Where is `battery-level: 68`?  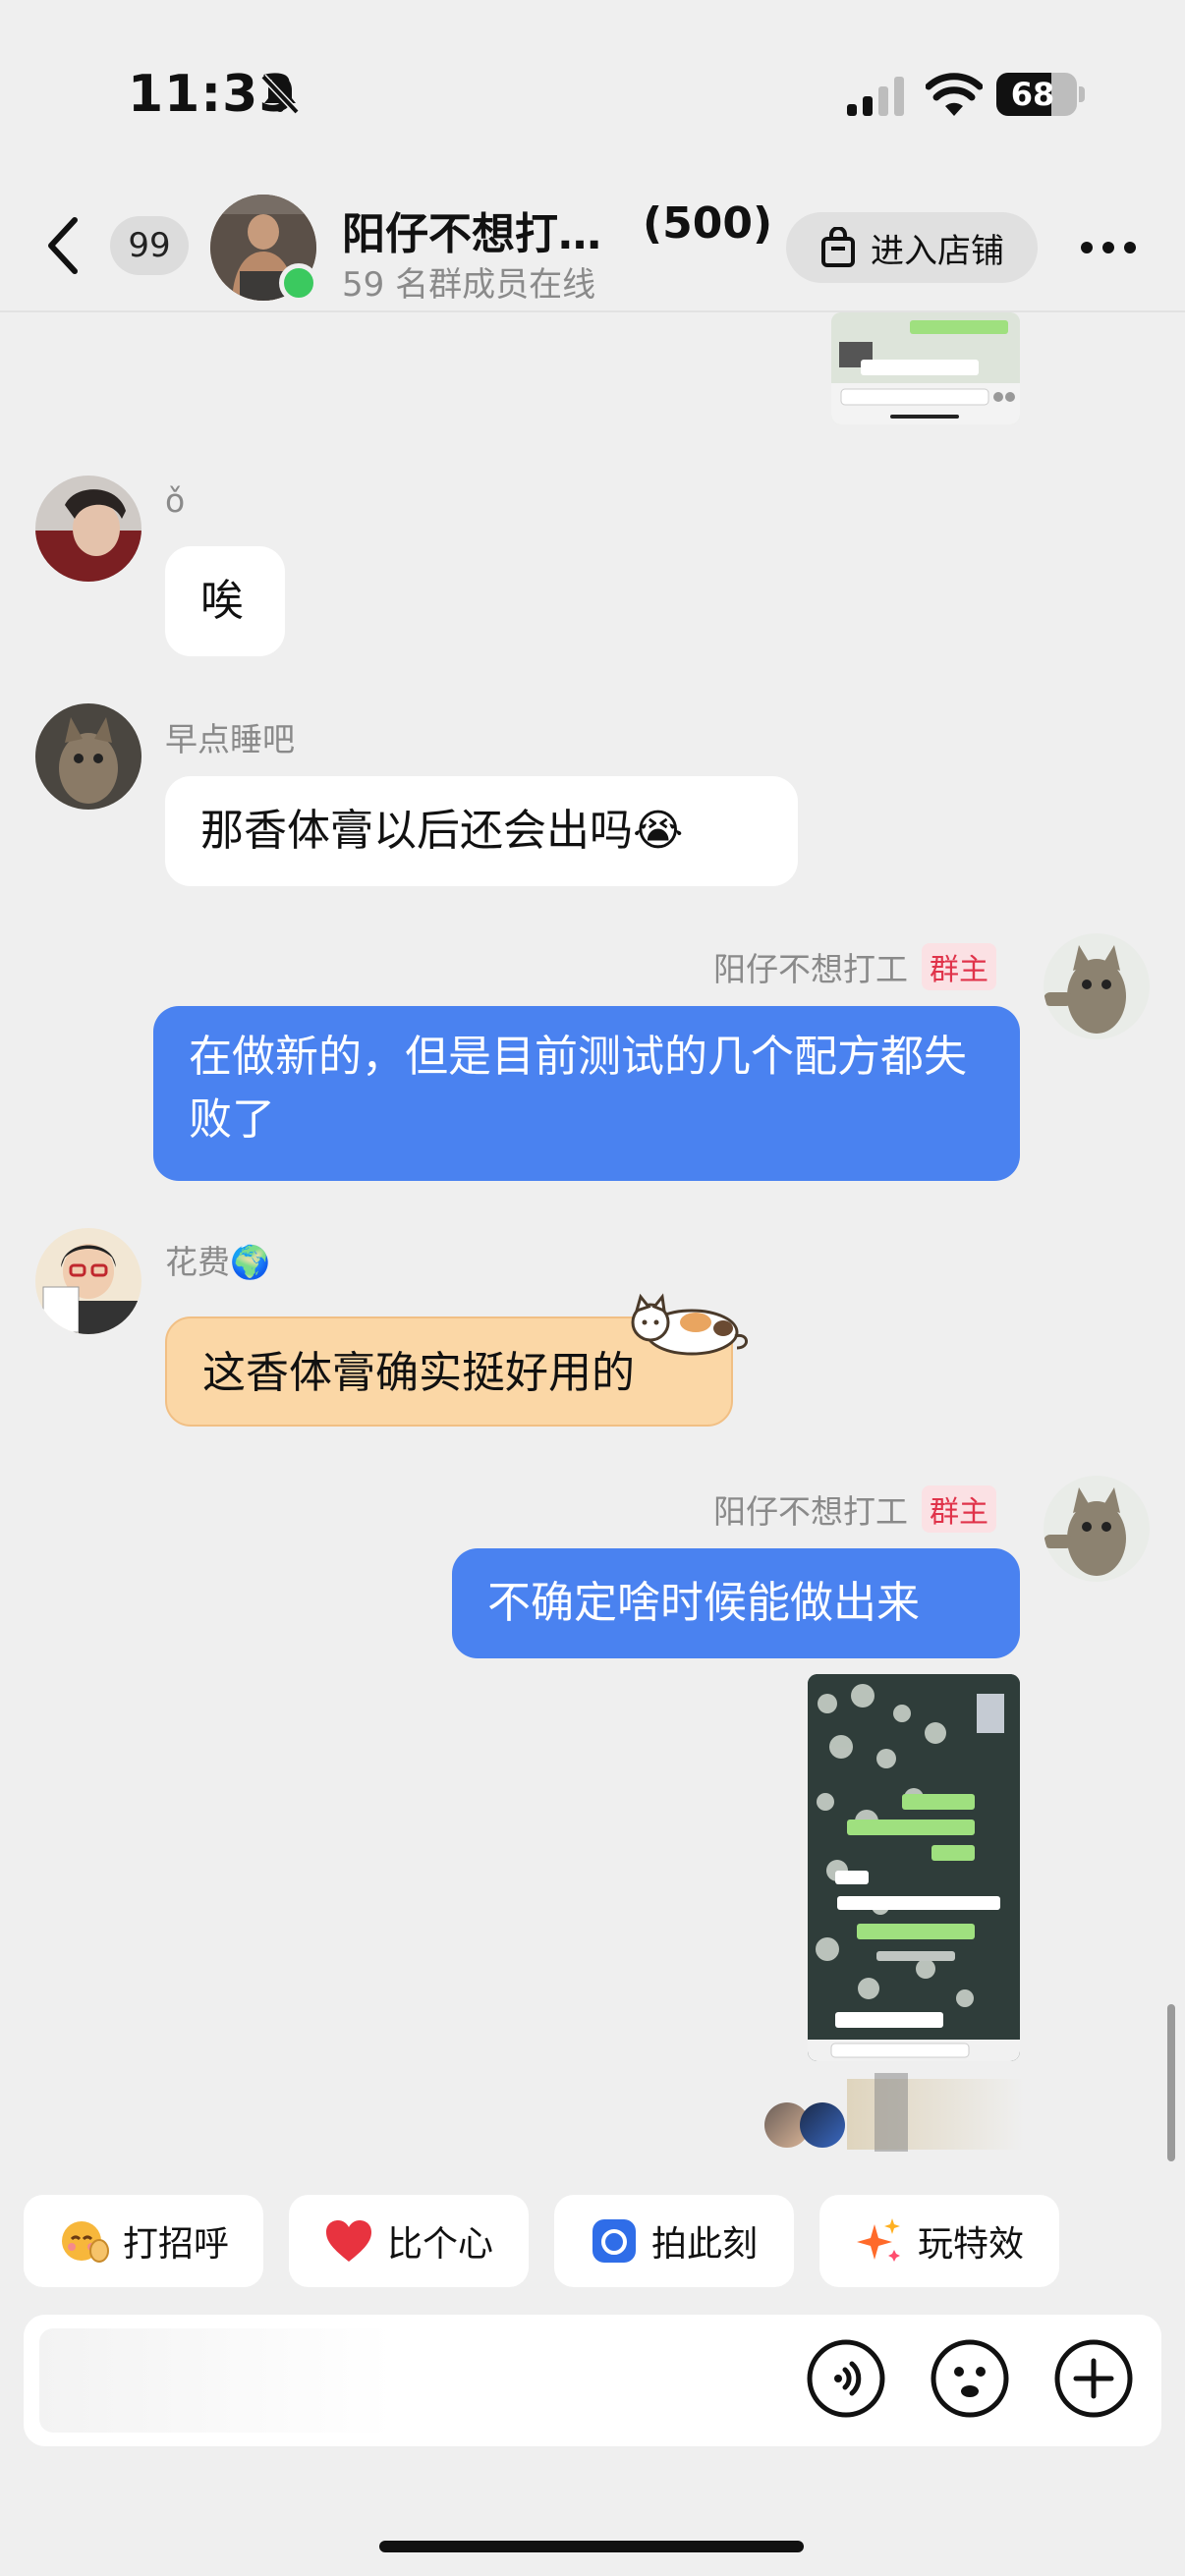 battery-level: 68 is located at coordinates (1033, 94).